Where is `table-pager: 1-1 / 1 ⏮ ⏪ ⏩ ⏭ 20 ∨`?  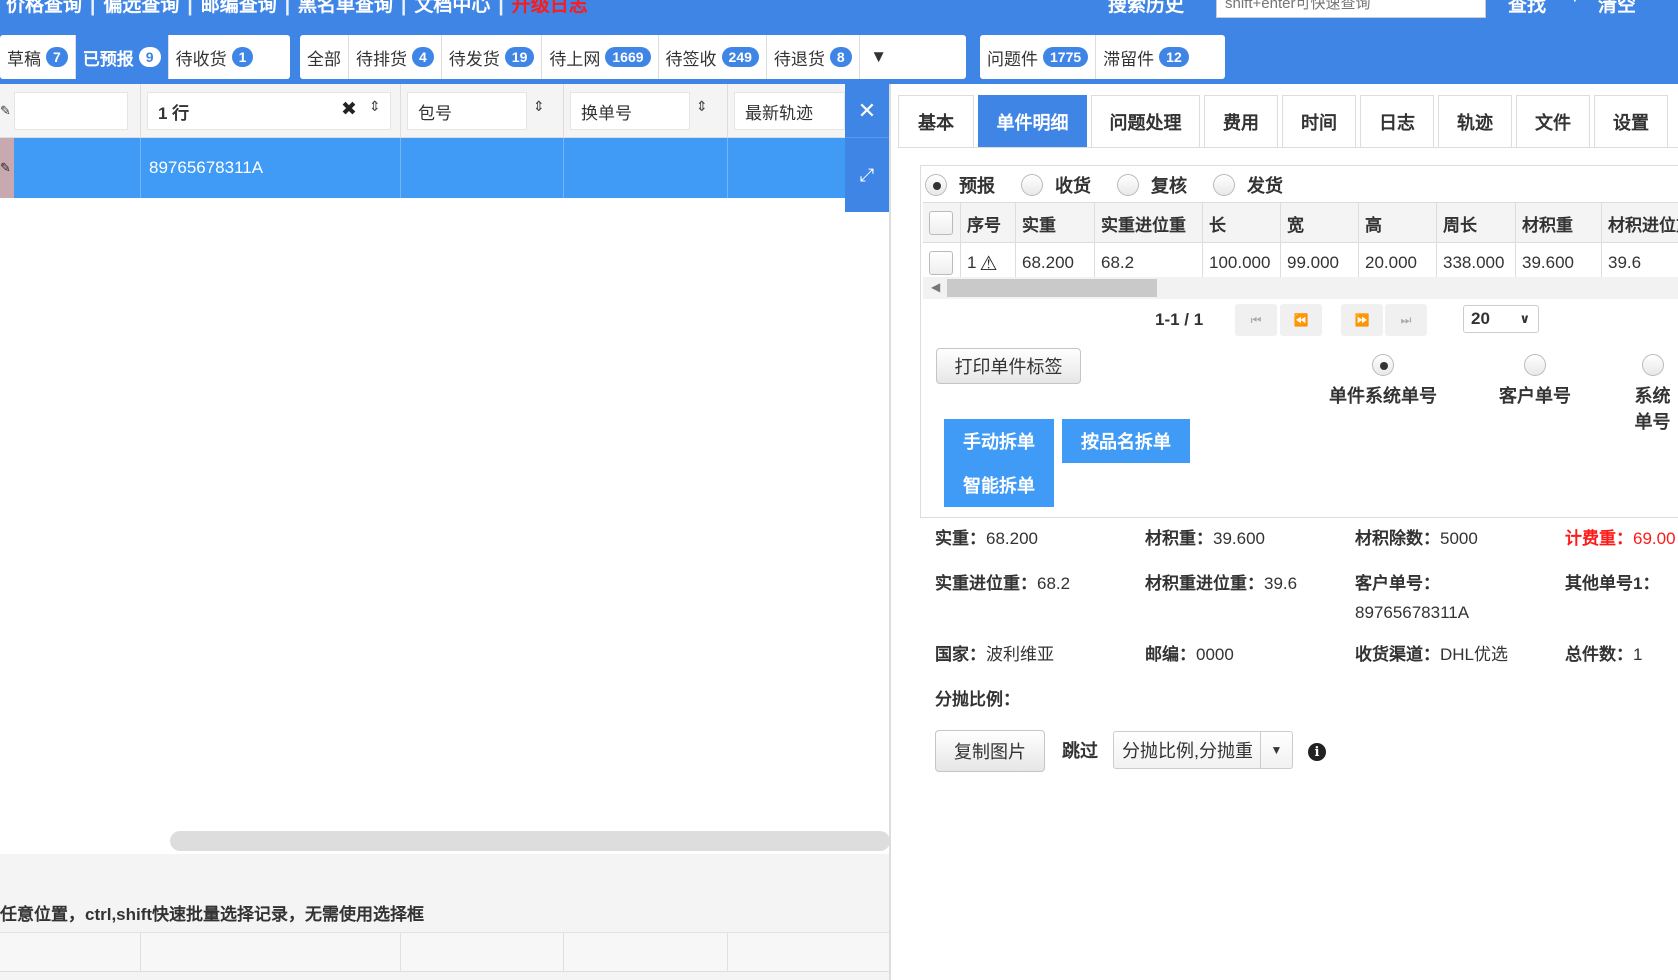 table-pager: 1-1 / 1 ⏮ ⏪ ⏩ ⏭ 20 ∨ is located at coordinates (1300, 320).